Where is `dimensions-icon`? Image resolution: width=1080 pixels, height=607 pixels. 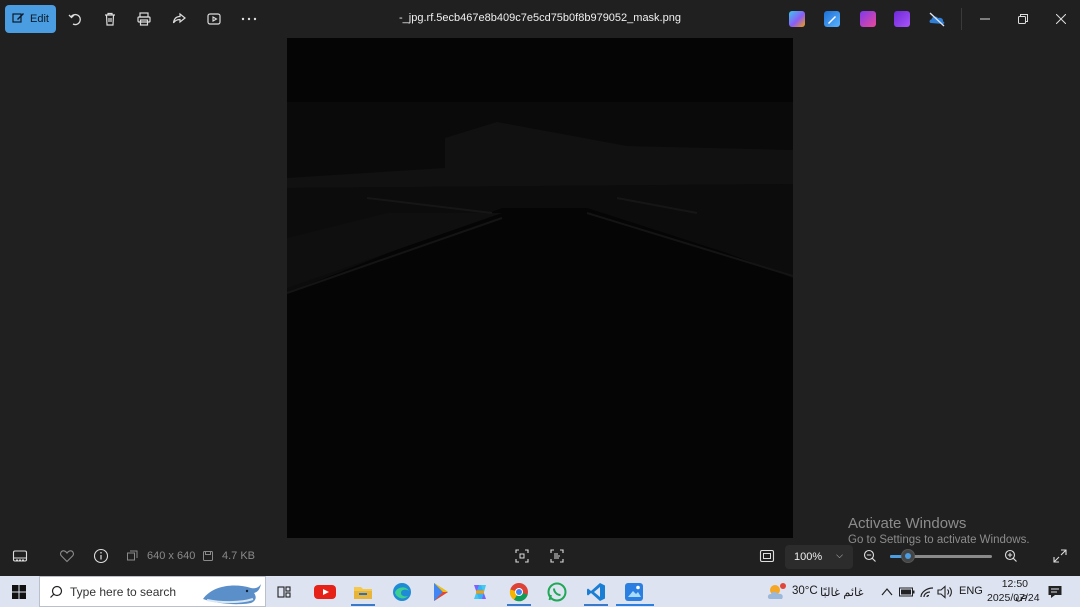
dimensions-icon is located at coordinates (132, 556).